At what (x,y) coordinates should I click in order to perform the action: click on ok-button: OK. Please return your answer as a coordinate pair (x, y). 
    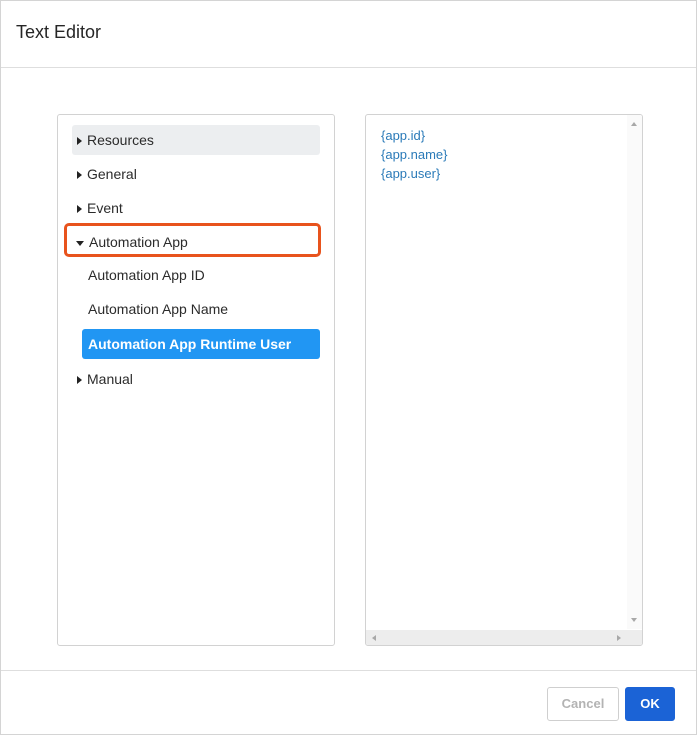
    Looking at the image, I should click on (650, 704).